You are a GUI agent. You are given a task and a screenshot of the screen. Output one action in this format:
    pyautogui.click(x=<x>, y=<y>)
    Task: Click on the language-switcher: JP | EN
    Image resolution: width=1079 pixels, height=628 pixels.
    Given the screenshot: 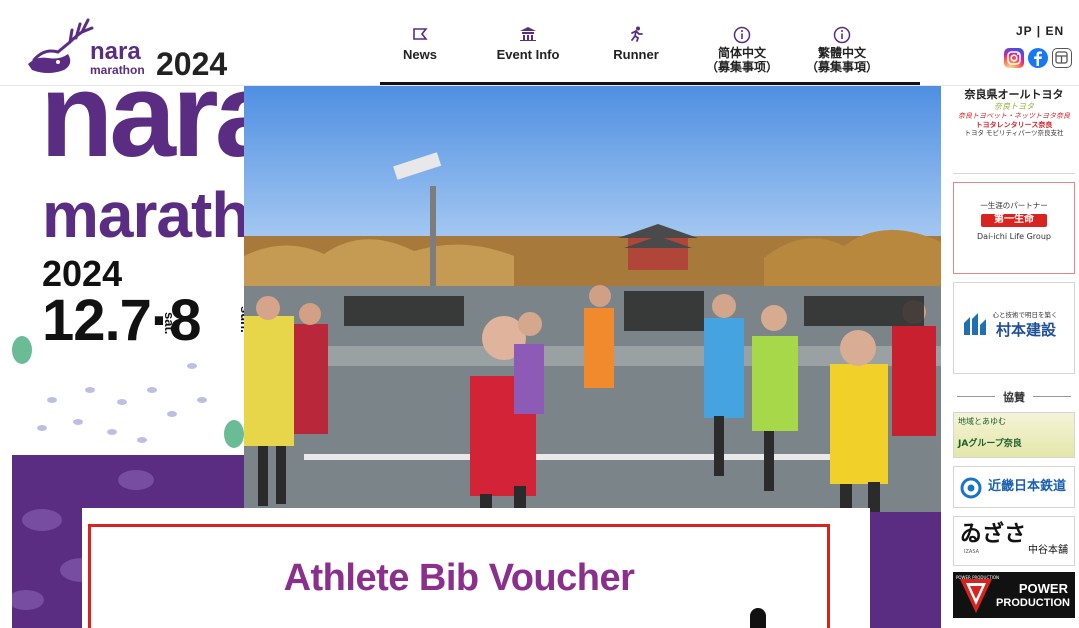 What is the action you would take?
    pyautogui.click(x=1040, y=31)
    